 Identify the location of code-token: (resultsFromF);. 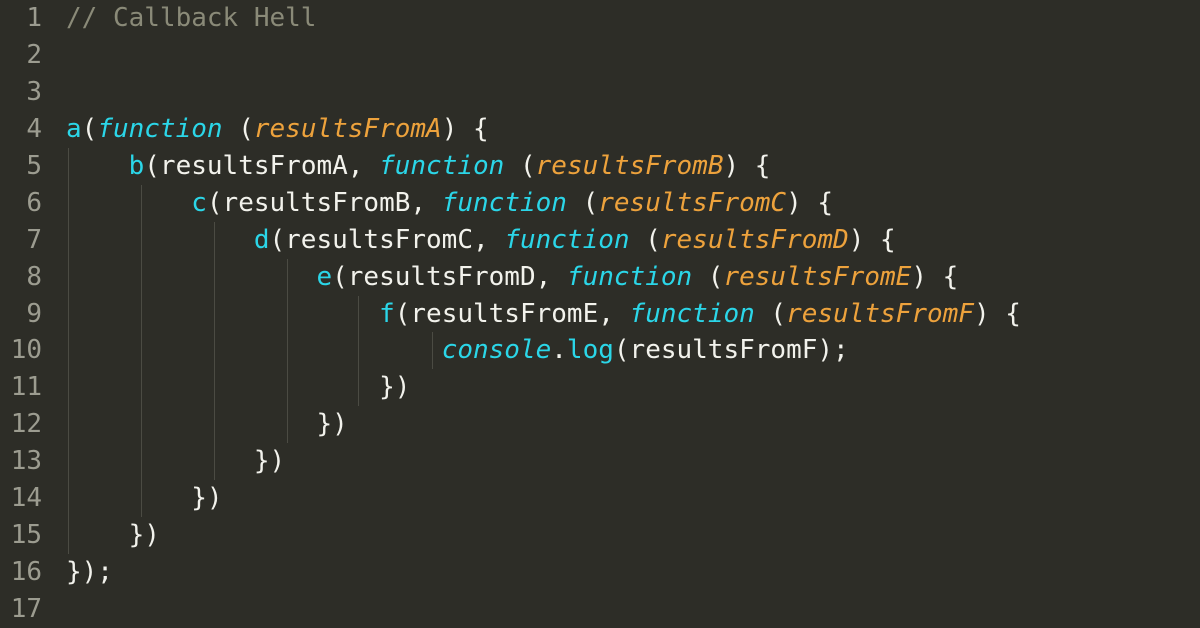
(731, 350).